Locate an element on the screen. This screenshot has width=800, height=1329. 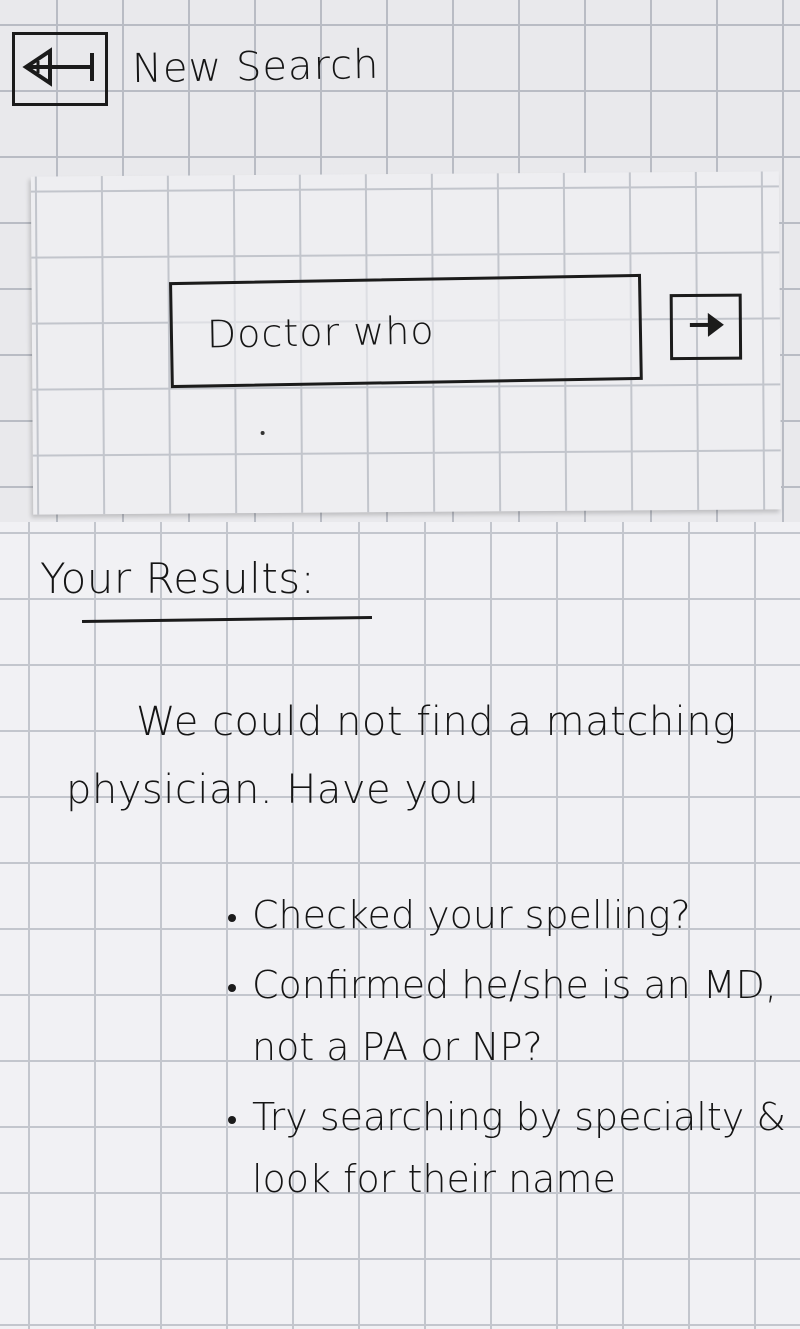
back-button is located at coordinates (60, 69).